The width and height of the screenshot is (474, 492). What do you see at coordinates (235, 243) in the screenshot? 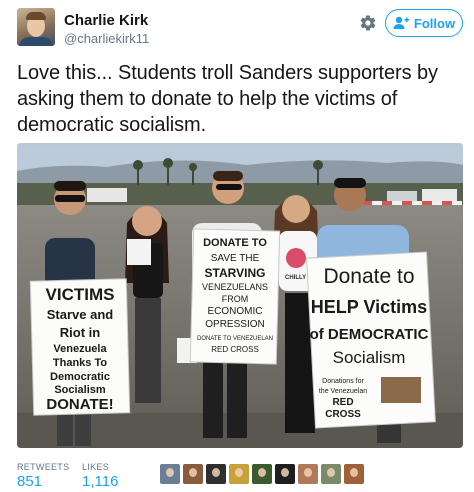
I see `sign-middle-line-1: DONATE TO` at bounding box center [235, 243].